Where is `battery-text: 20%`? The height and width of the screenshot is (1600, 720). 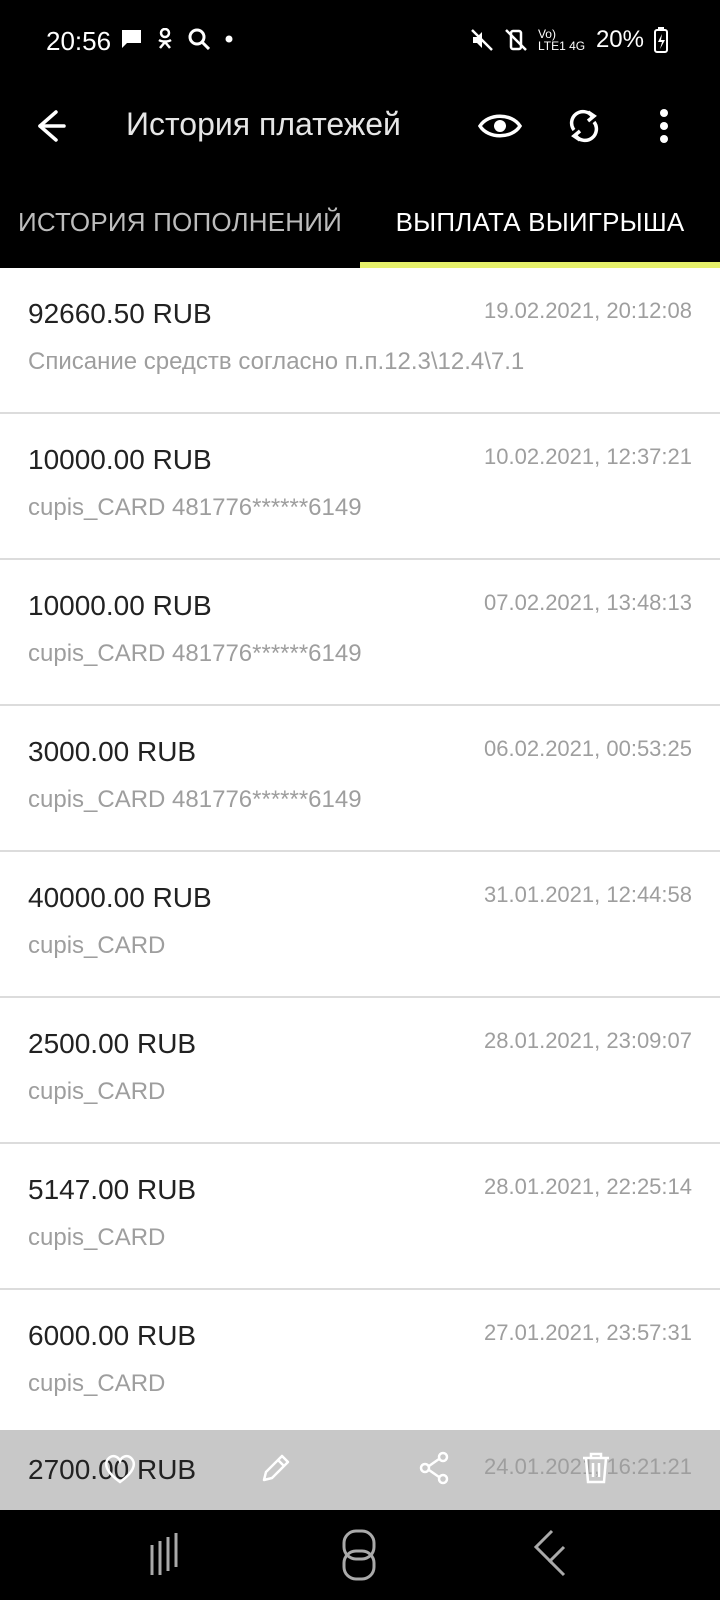
battery-text: 20% is located at coordinates (619, 39).